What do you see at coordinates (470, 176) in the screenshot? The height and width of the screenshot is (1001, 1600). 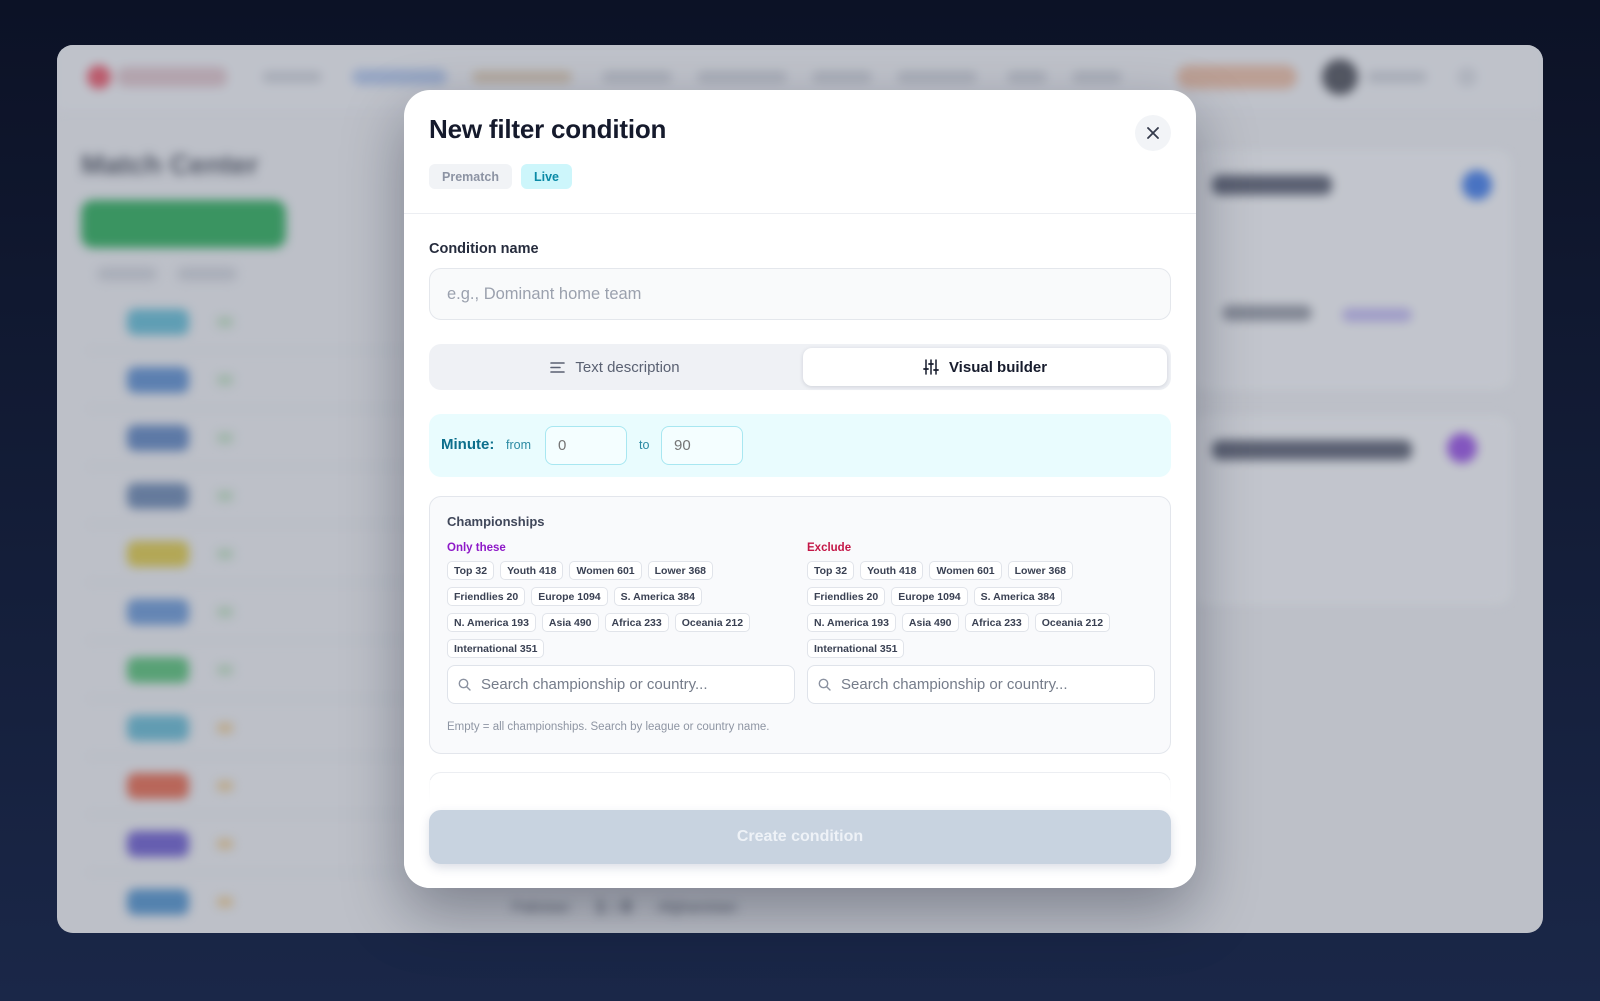 I see `tab-prematch: Prematch` at bounding box center [470, 176].